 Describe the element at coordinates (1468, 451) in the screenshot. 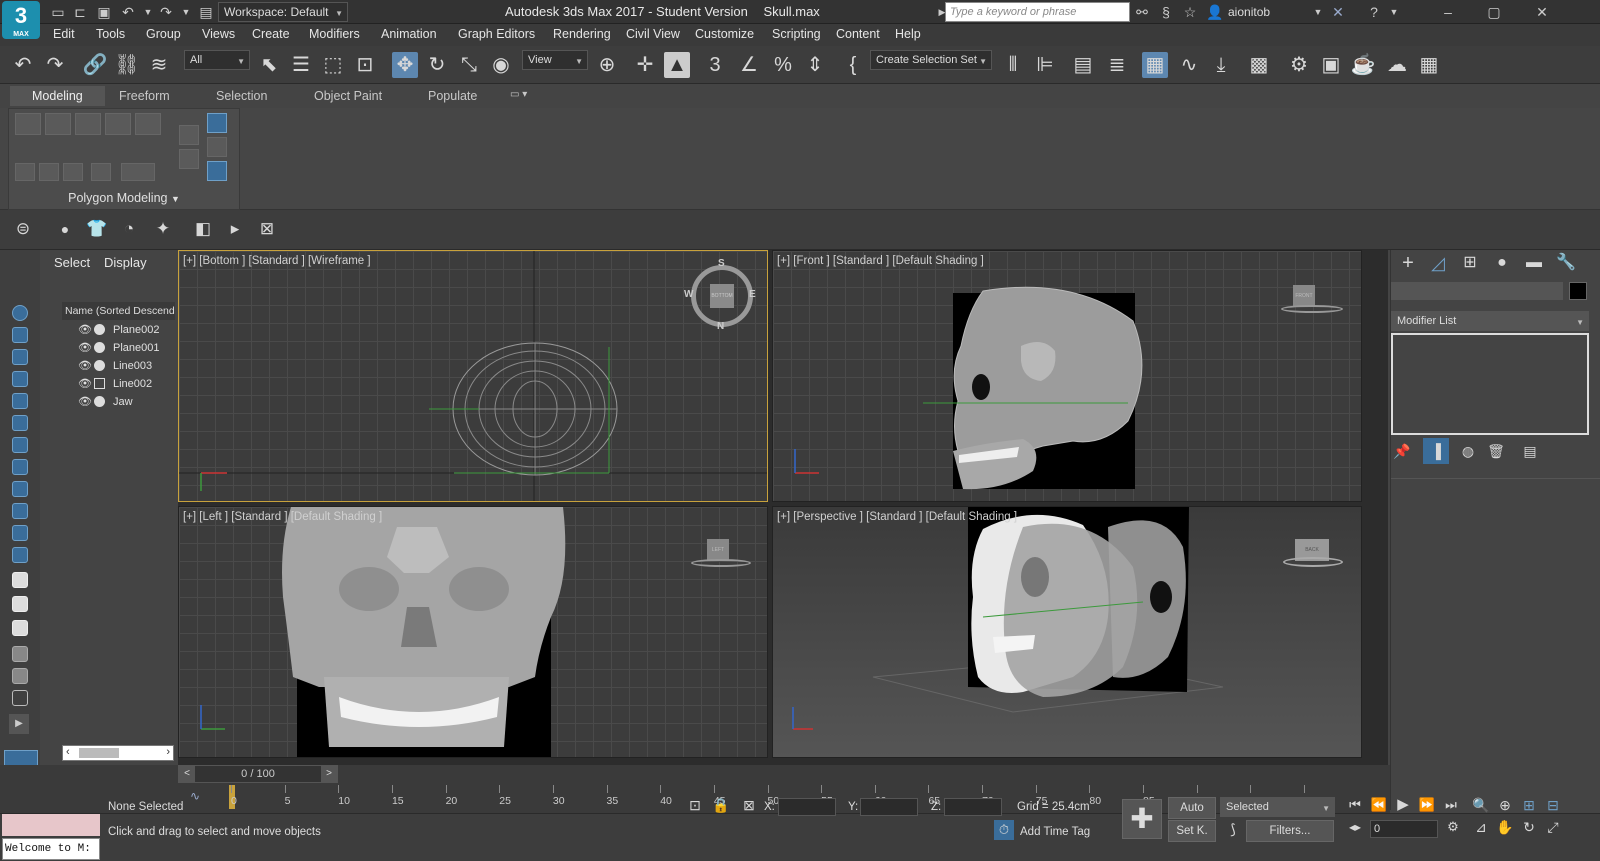

I see `make-unique-icon: ◍` at that location.